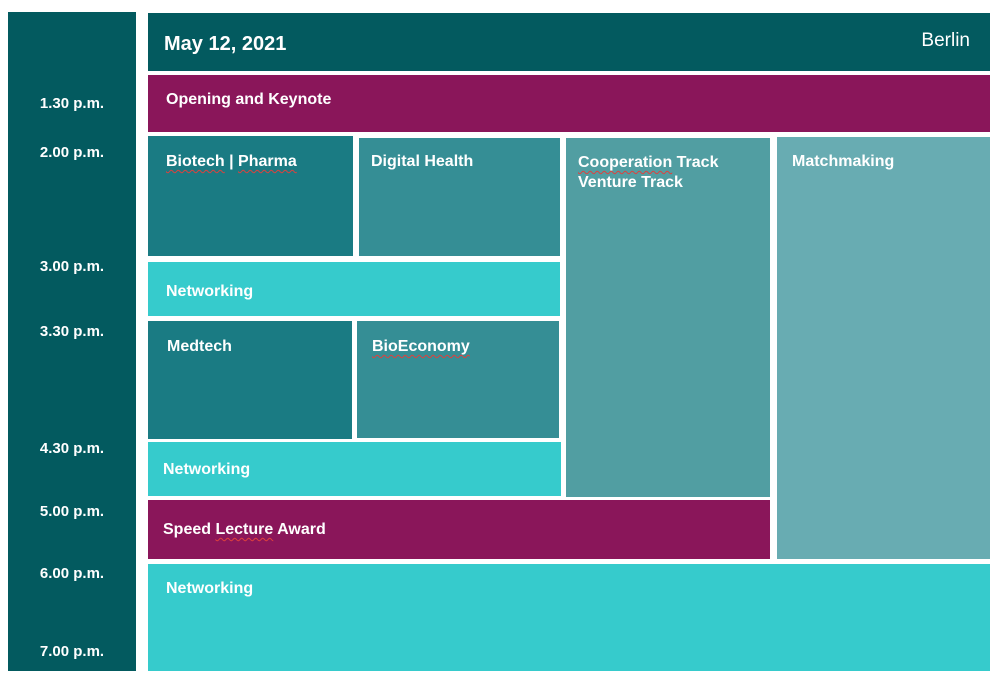 This screenshot has width=1000, height=684. Describe the element at coordinates (249, 99) in the screenshot. I see `session-label: Opening and Keynote` at that location.